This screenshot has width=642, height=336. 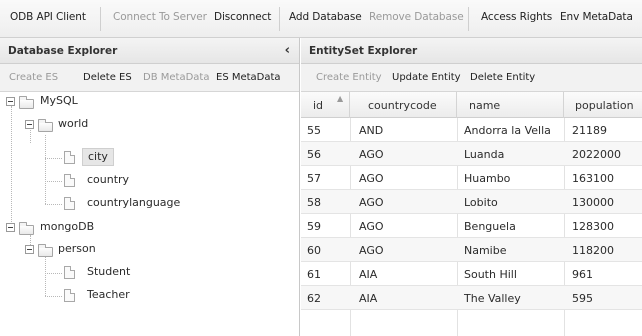 I want to click on column-header-name: name, so click(x=510, y=105).